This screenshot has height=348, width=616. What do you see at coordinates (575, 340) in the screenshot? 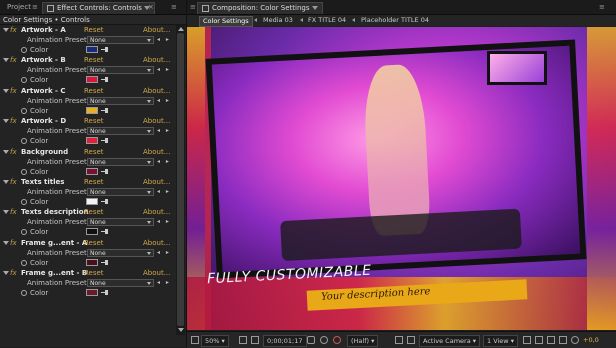
I see `exposure-icon` at bounding box center [575, 340].